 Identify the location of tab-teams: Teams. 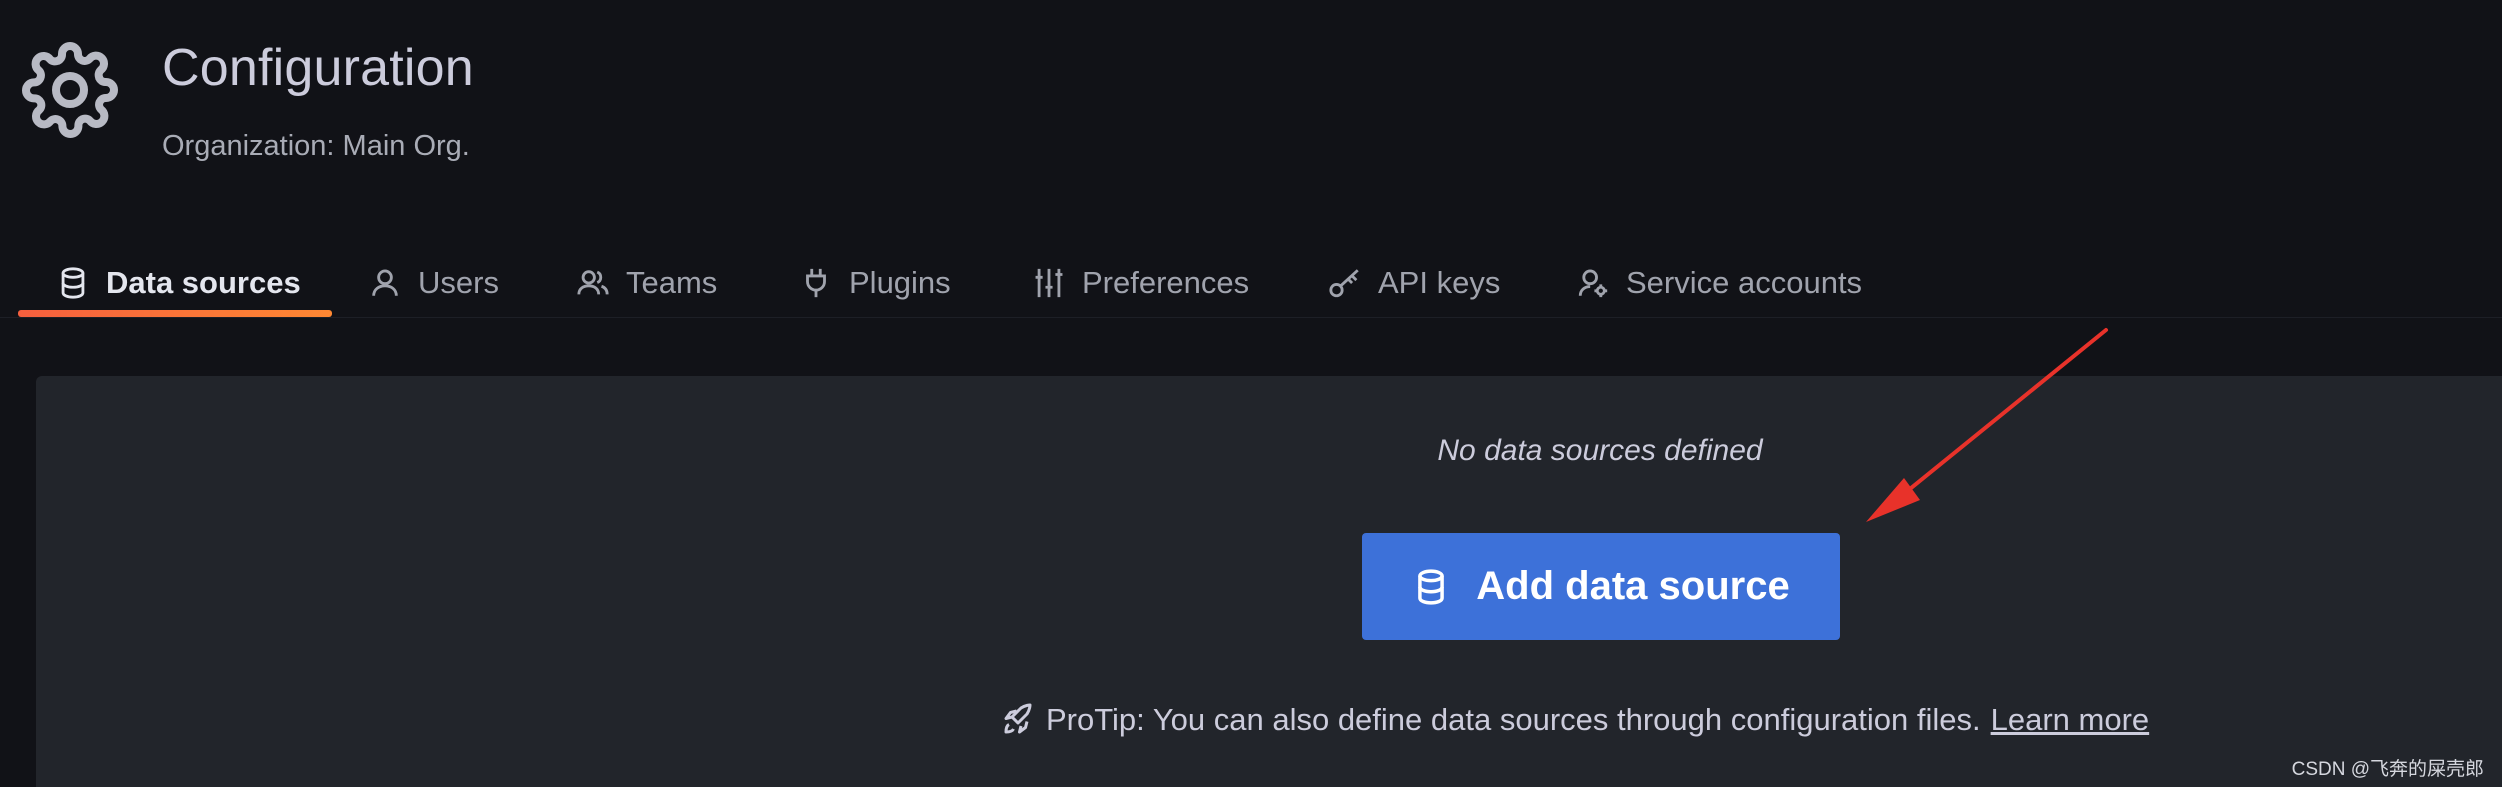
(646, 283).